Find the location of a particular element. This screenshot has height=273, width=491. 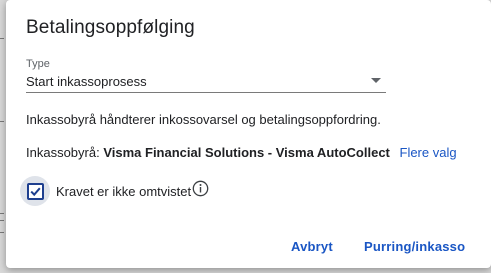

undisputed-checkbox is located at coordinates (35, 191).